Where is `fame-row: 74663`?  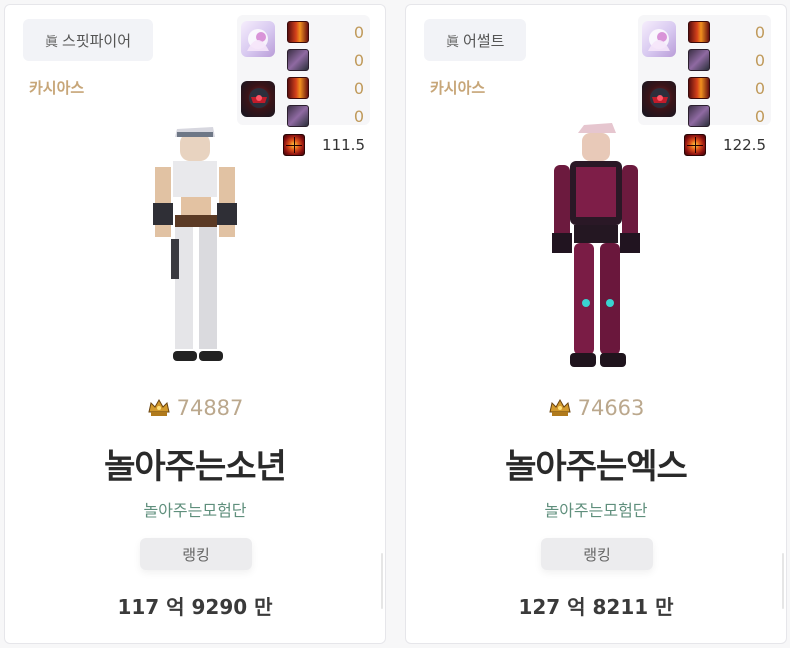 fame-row: 74663 is located at coordinates (596, 408).